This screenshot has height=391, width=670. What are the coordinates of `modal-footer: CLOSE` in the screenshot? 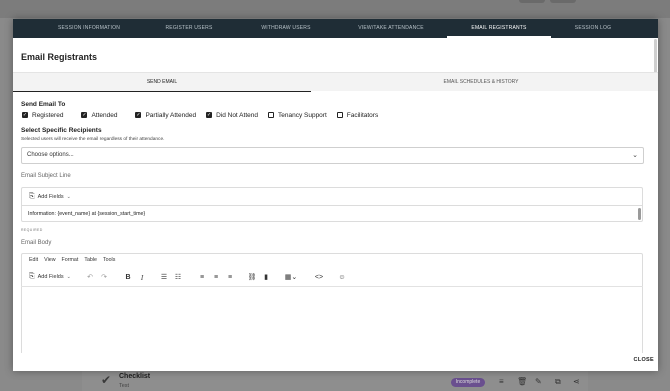 It's located at (335, 362).